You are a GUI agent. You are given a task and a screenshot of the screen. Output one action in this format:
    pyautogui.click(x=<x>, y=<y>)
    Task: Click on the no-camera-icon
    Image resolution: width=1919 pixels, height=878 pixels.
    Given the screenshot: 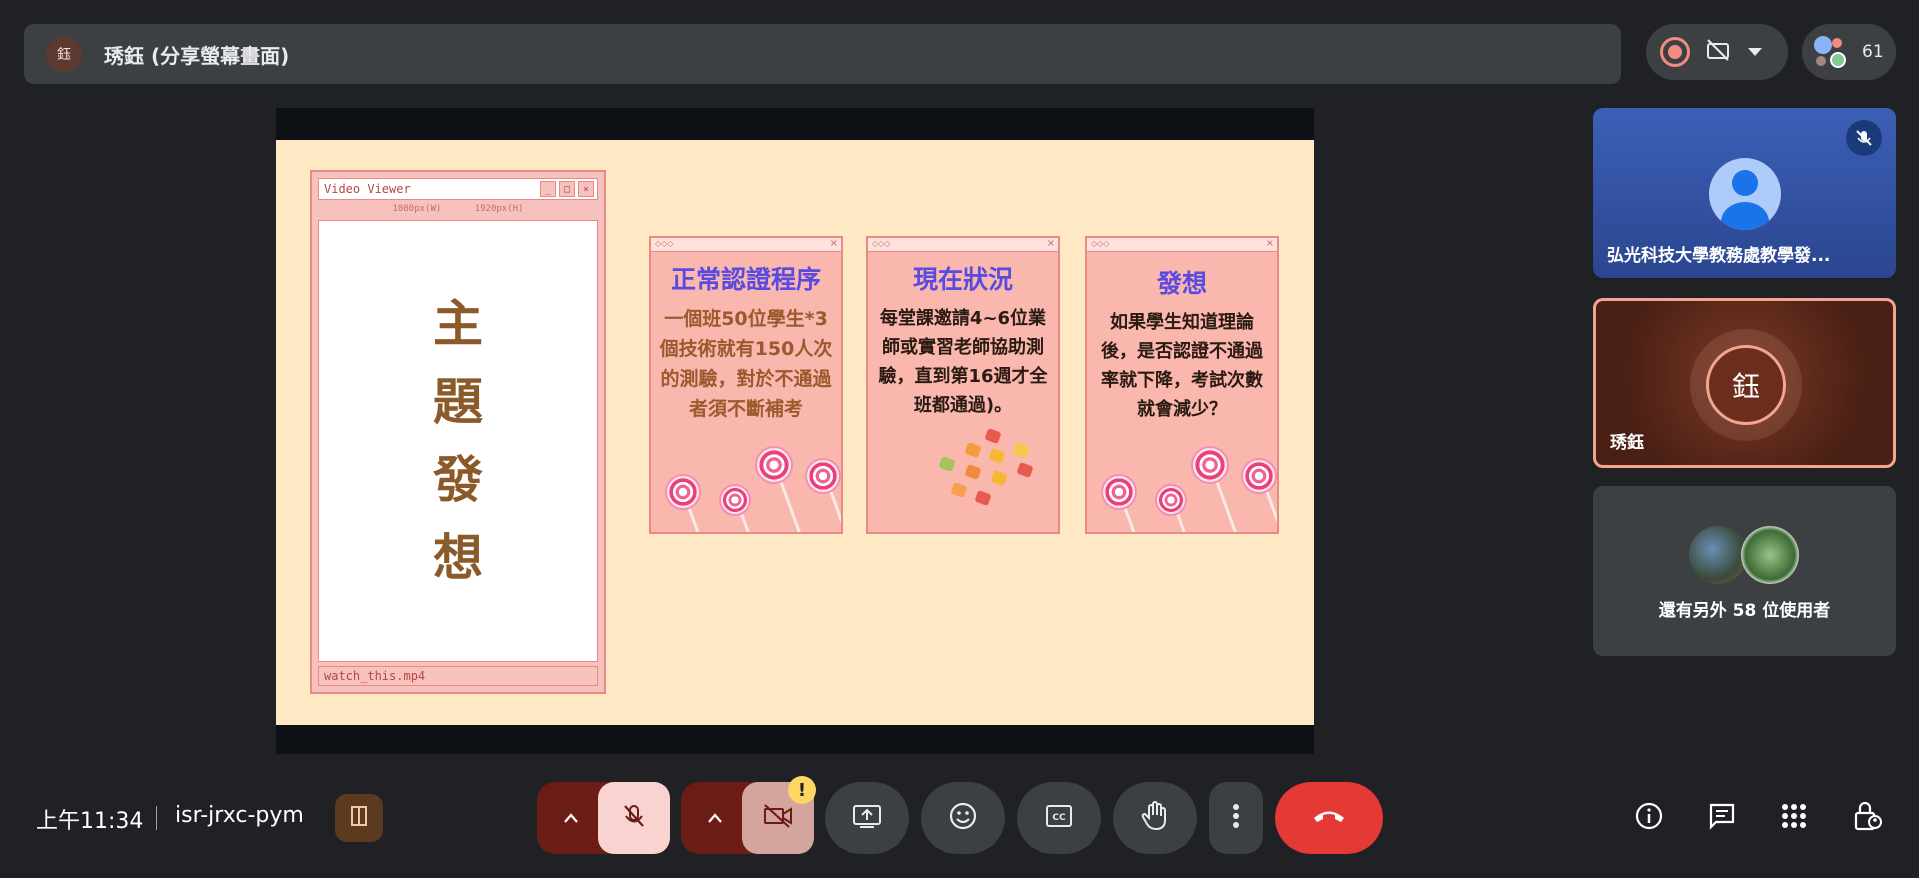 What is the action you would take?
    pyautogui.click(x=1718, y=52)
    